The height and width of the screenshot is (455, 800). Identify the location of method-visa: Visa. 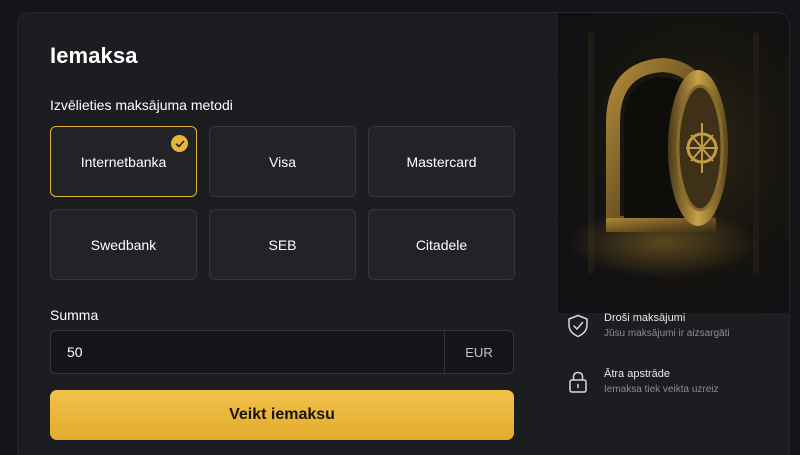
(282, 161).